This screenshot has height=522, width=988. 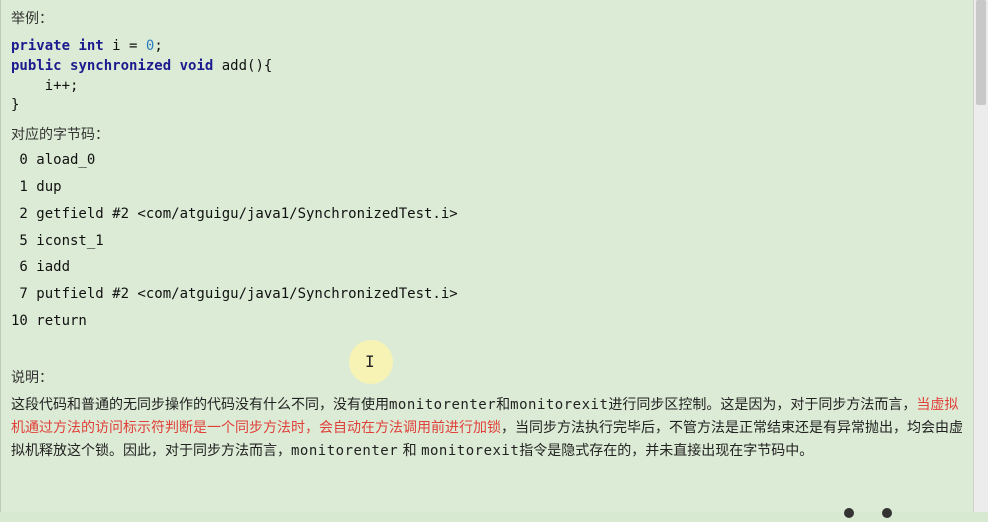 I want to click on keyword-synchronized: synchronized, so click(x=121, y=66).